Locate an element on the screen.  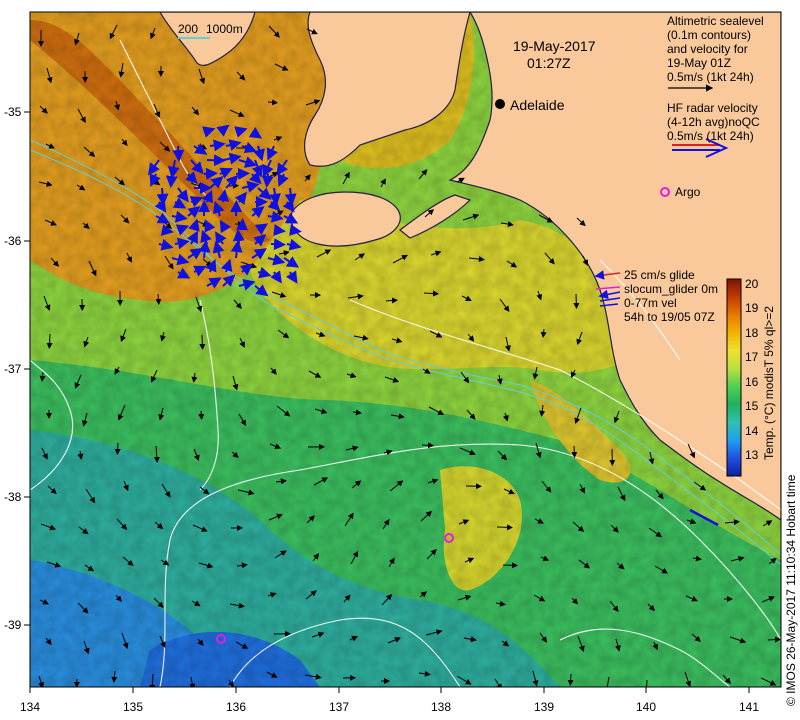
adelaide-marker is located at coordinates (500, 104).